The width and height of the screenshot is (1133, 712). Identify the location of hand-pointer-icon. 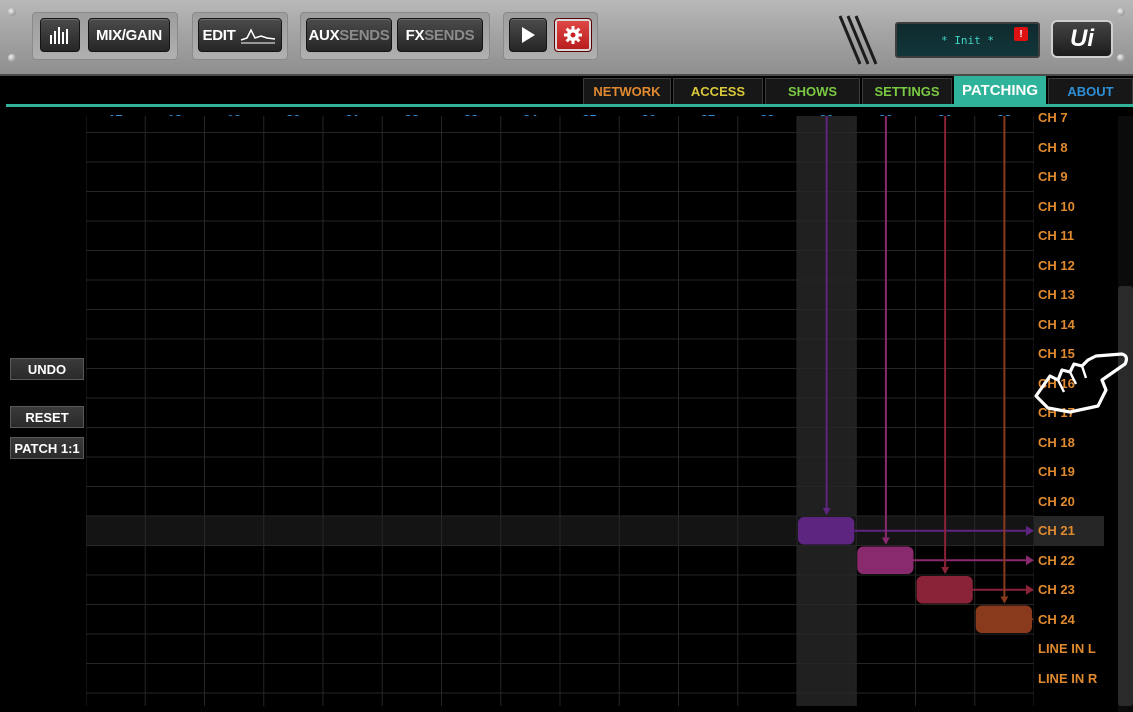
(1081, 383).